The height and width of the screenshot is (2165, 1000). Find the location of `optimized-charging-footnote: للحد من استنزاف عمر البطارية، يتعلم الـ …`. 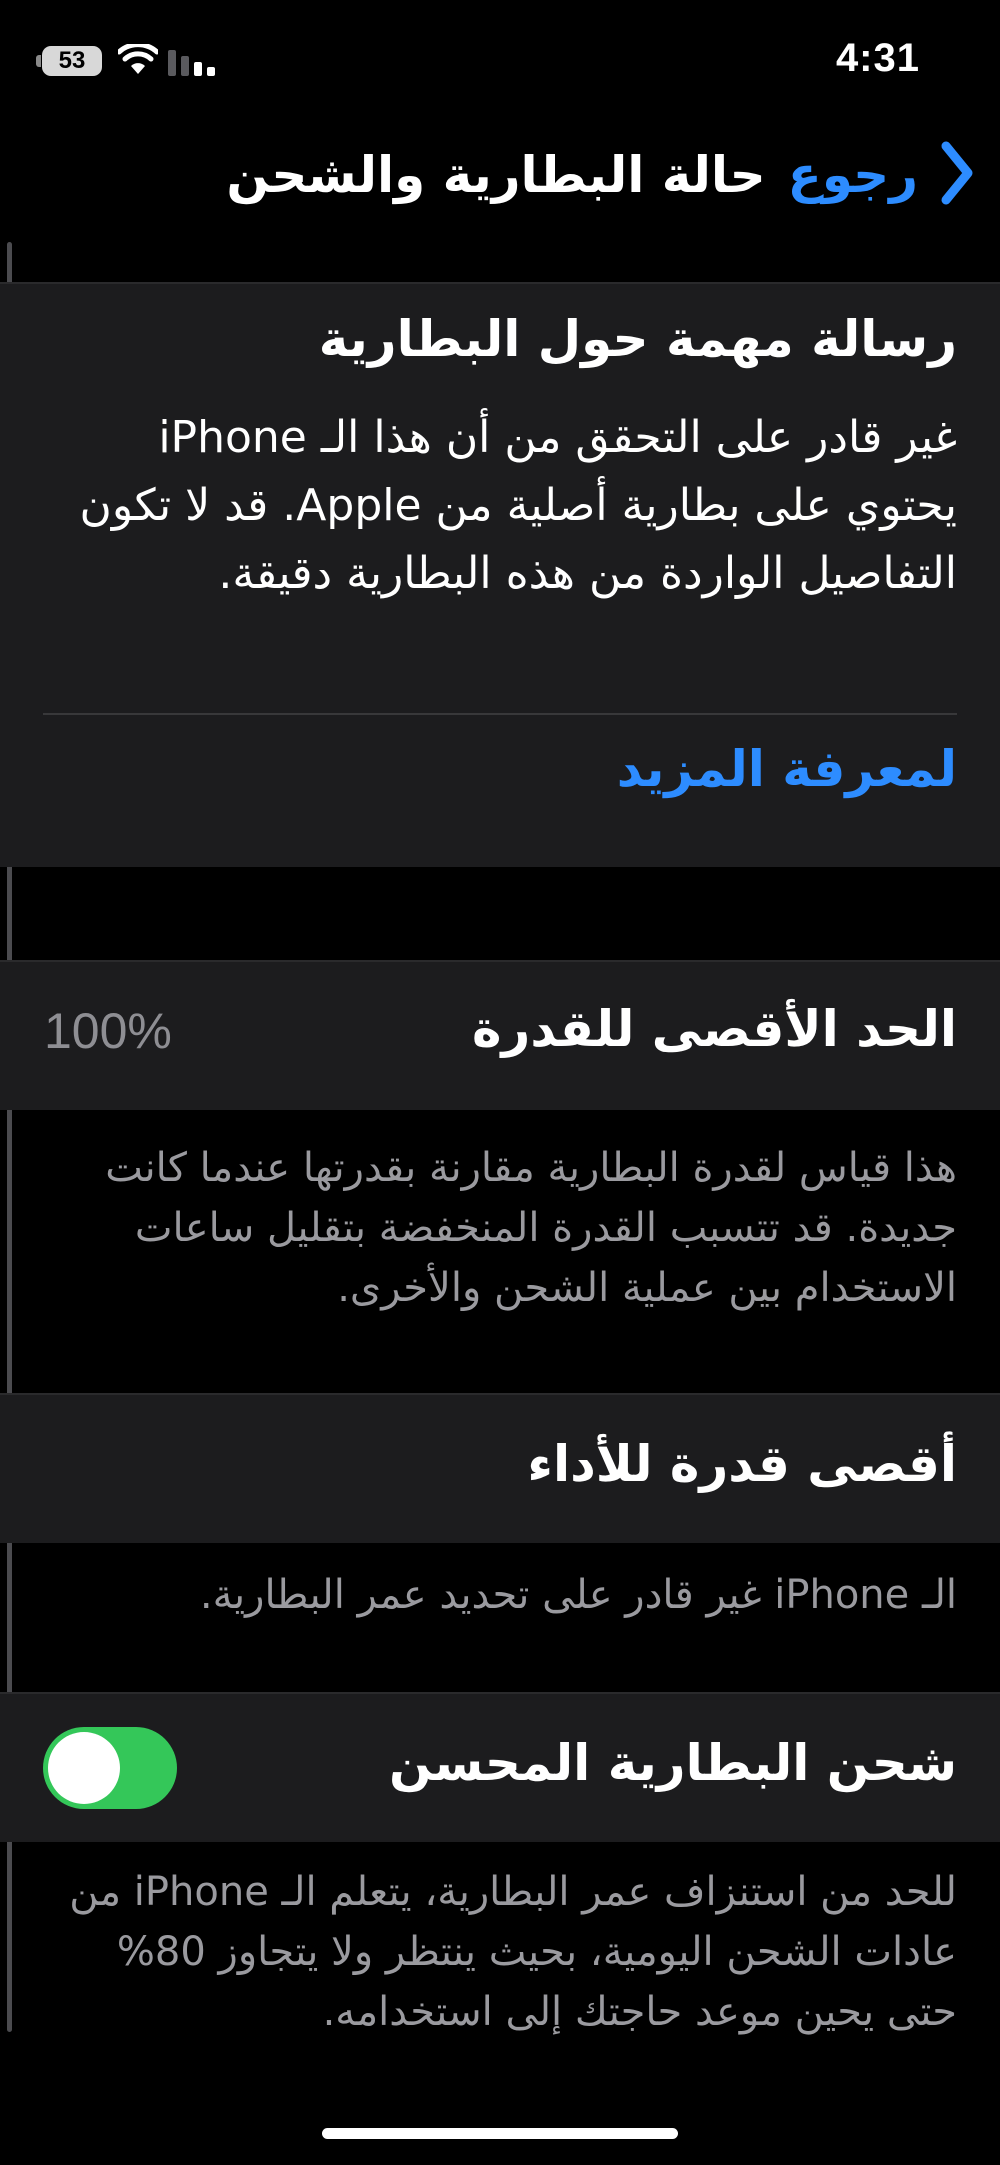

optimized-charging-footnote: للحد من استنزاف عمر البطارية، يتعلم الـ … is located at coordinates (513, 1952).